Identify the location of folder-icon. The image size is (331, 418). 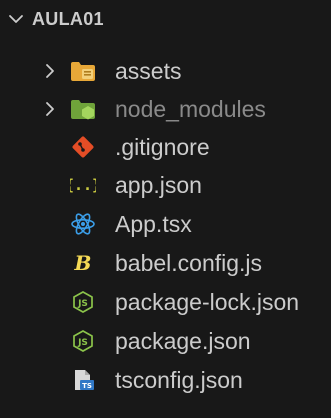
(83, 71).